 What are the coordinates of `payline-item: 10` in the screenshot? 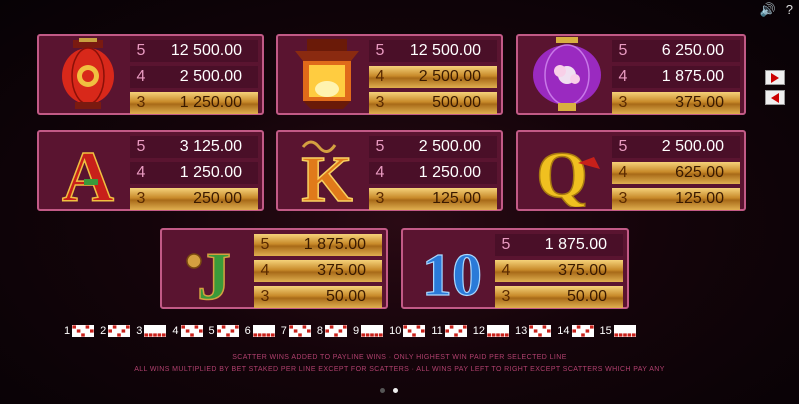 It's located at (407, 331).